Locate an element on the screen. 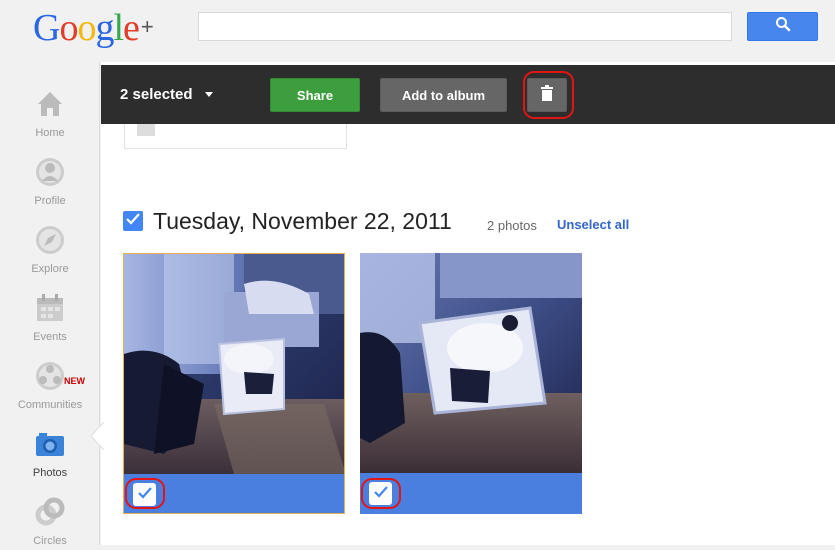  sidebar-item-profile: Profile is located at coordinates (50, 176).